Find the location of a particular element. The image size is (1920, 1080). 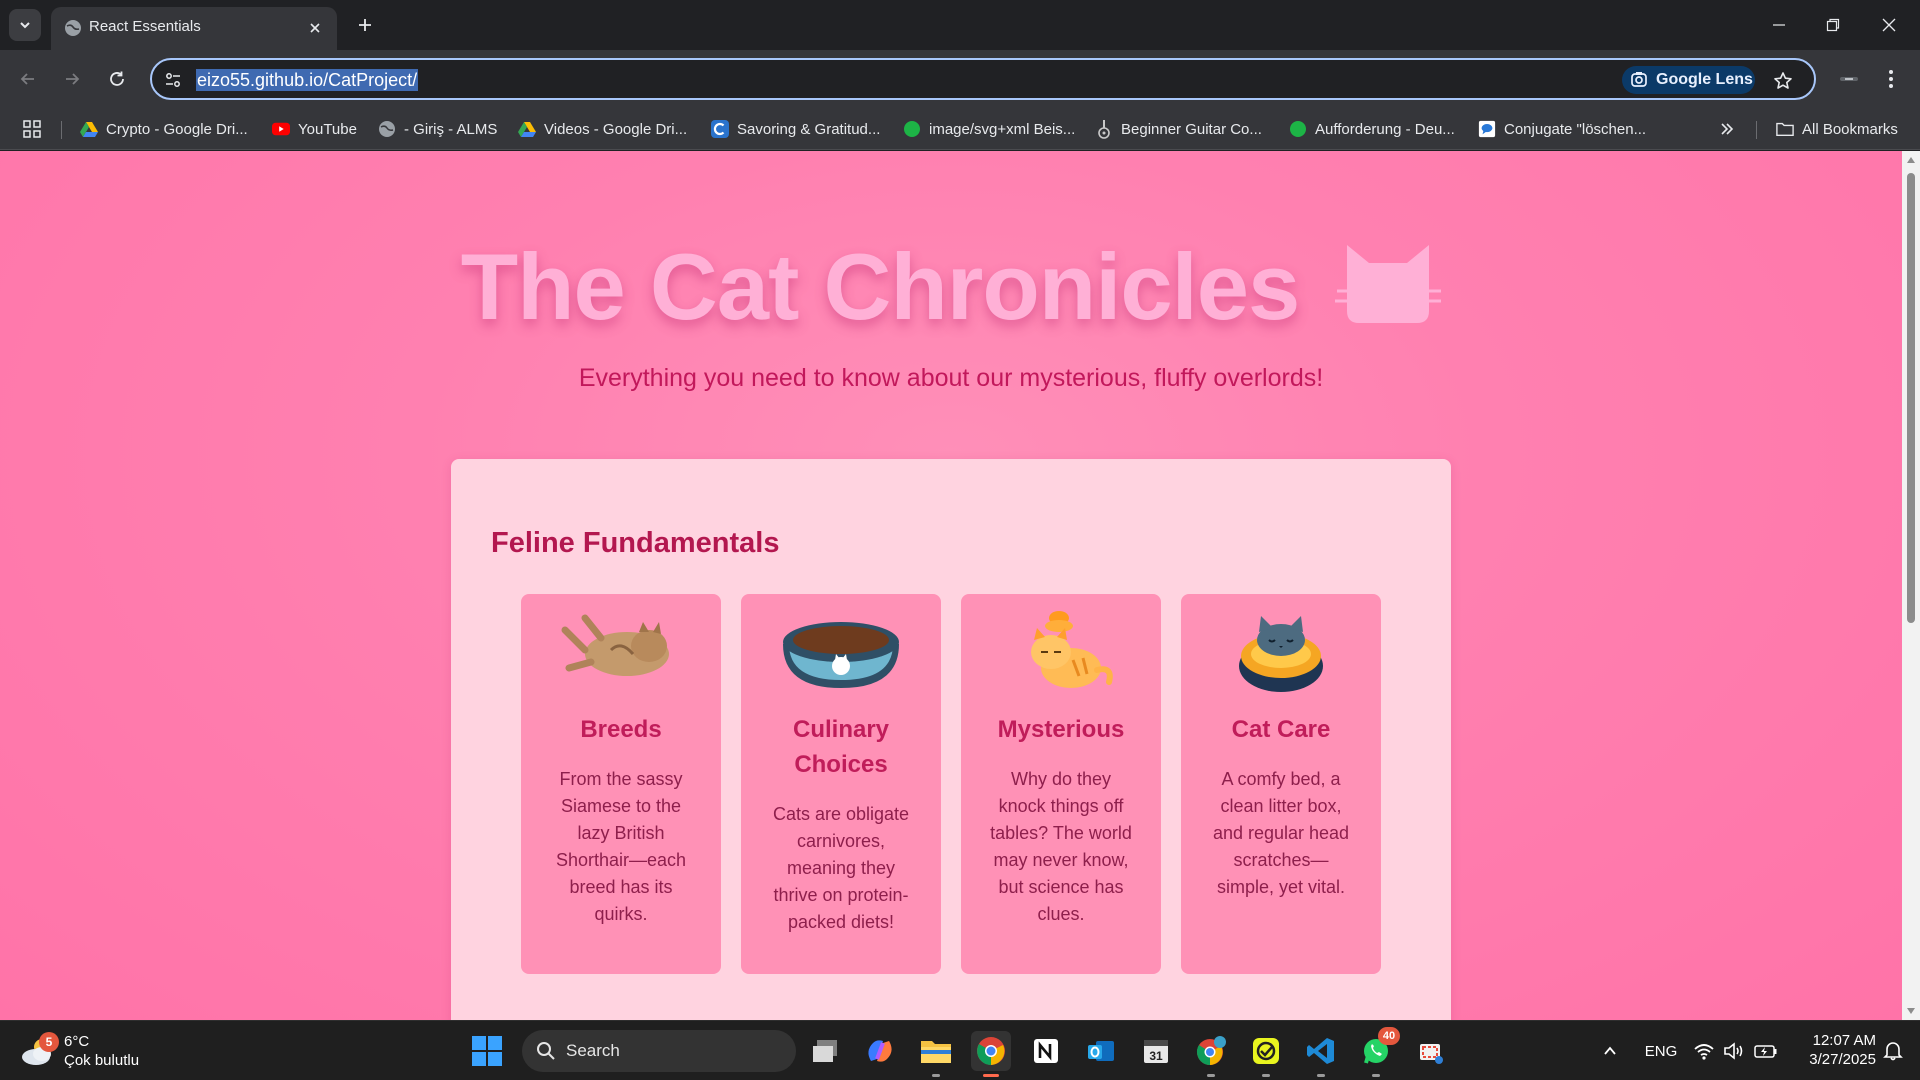

active-indicator is located at coordinates (991, 1075).